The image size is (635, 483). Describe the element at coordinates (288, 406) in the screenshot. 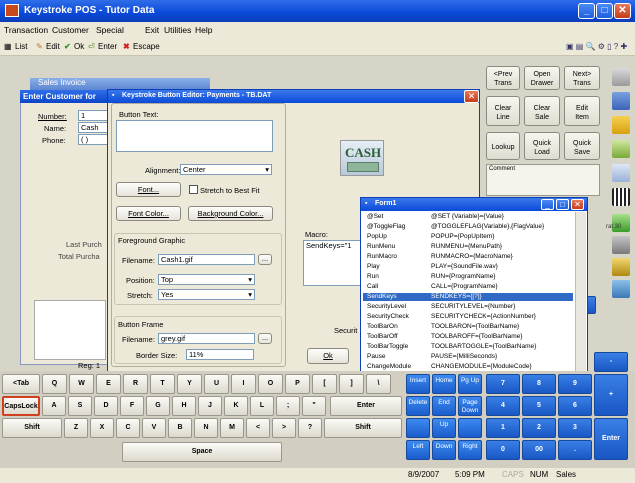

I see `key-row2-10: ;` at that location.